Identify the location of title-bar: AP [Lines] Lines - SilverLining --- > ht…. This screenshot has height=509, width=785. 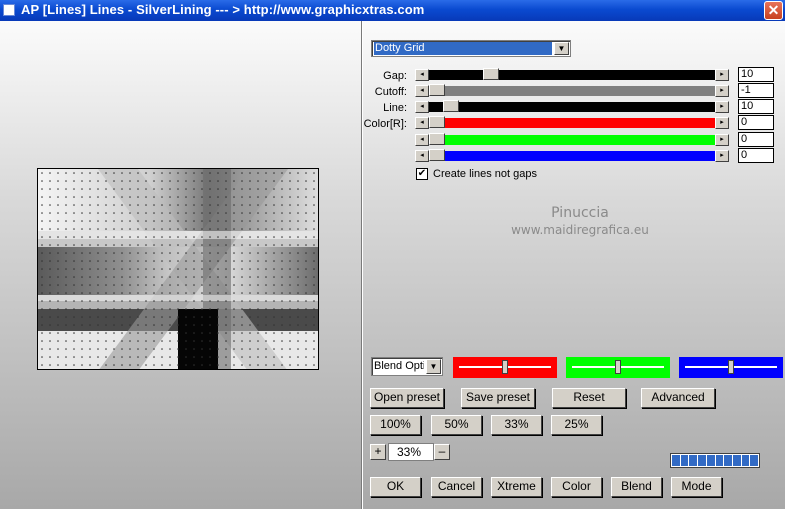
(392, 10).